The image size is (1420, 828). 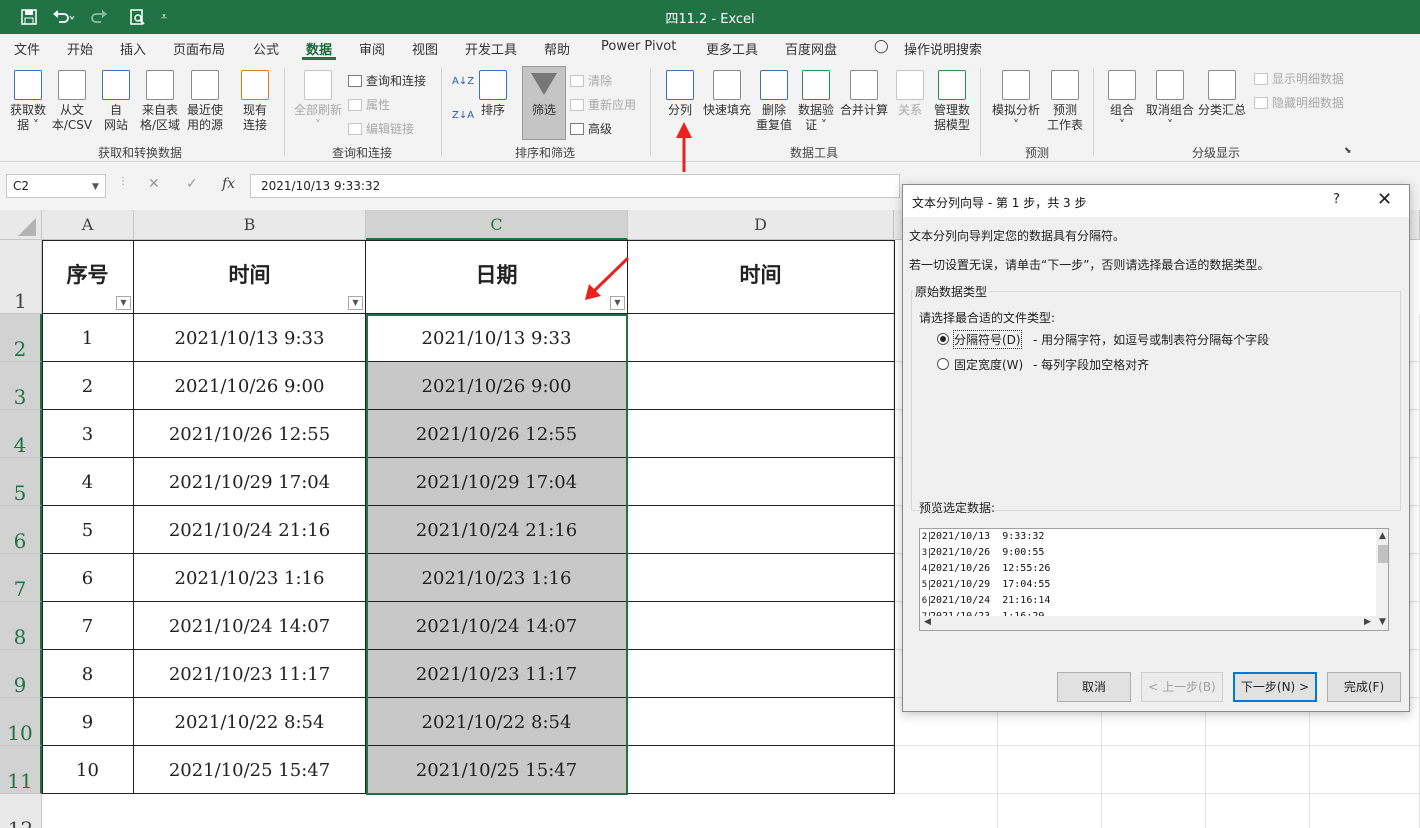 What do you see at coordinates (1065, 101) in the screenshot?
I see `forecast-sheet-button: 预测 工作表` at bounding box center [1065, 101].